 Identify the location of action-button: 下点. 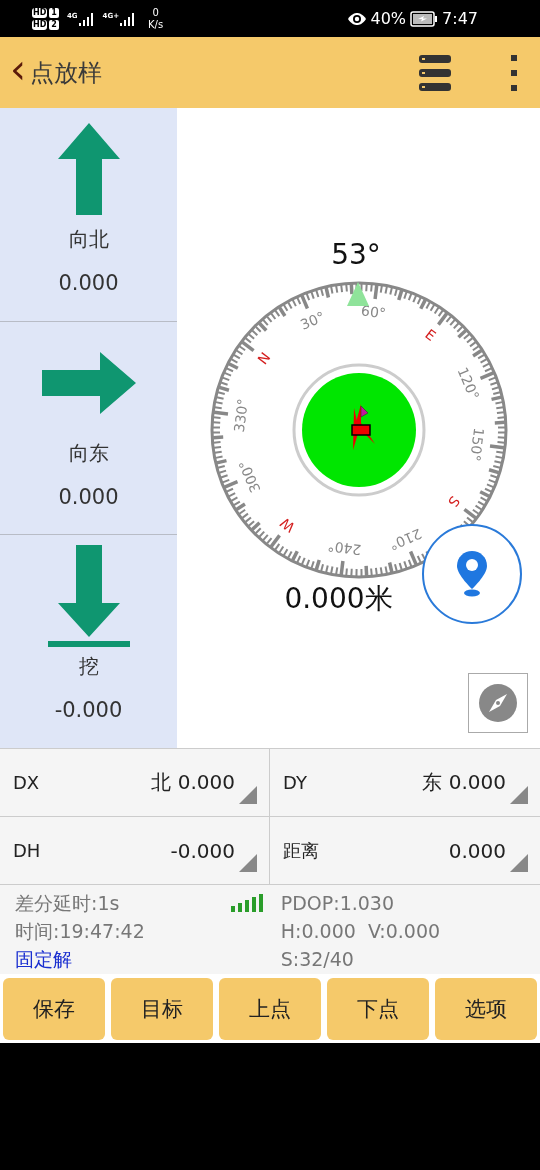
(378, 1009).